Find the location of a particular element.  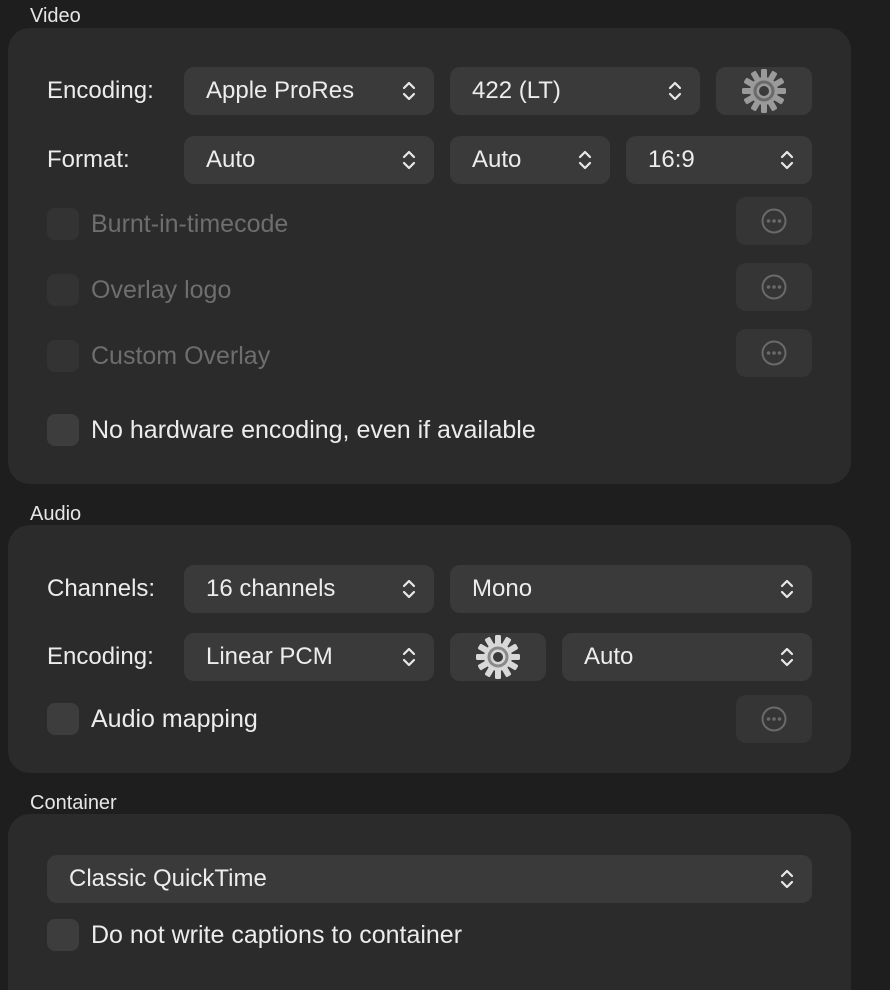

audio-layout-popup: Mono is located at coordinates (631, 589).